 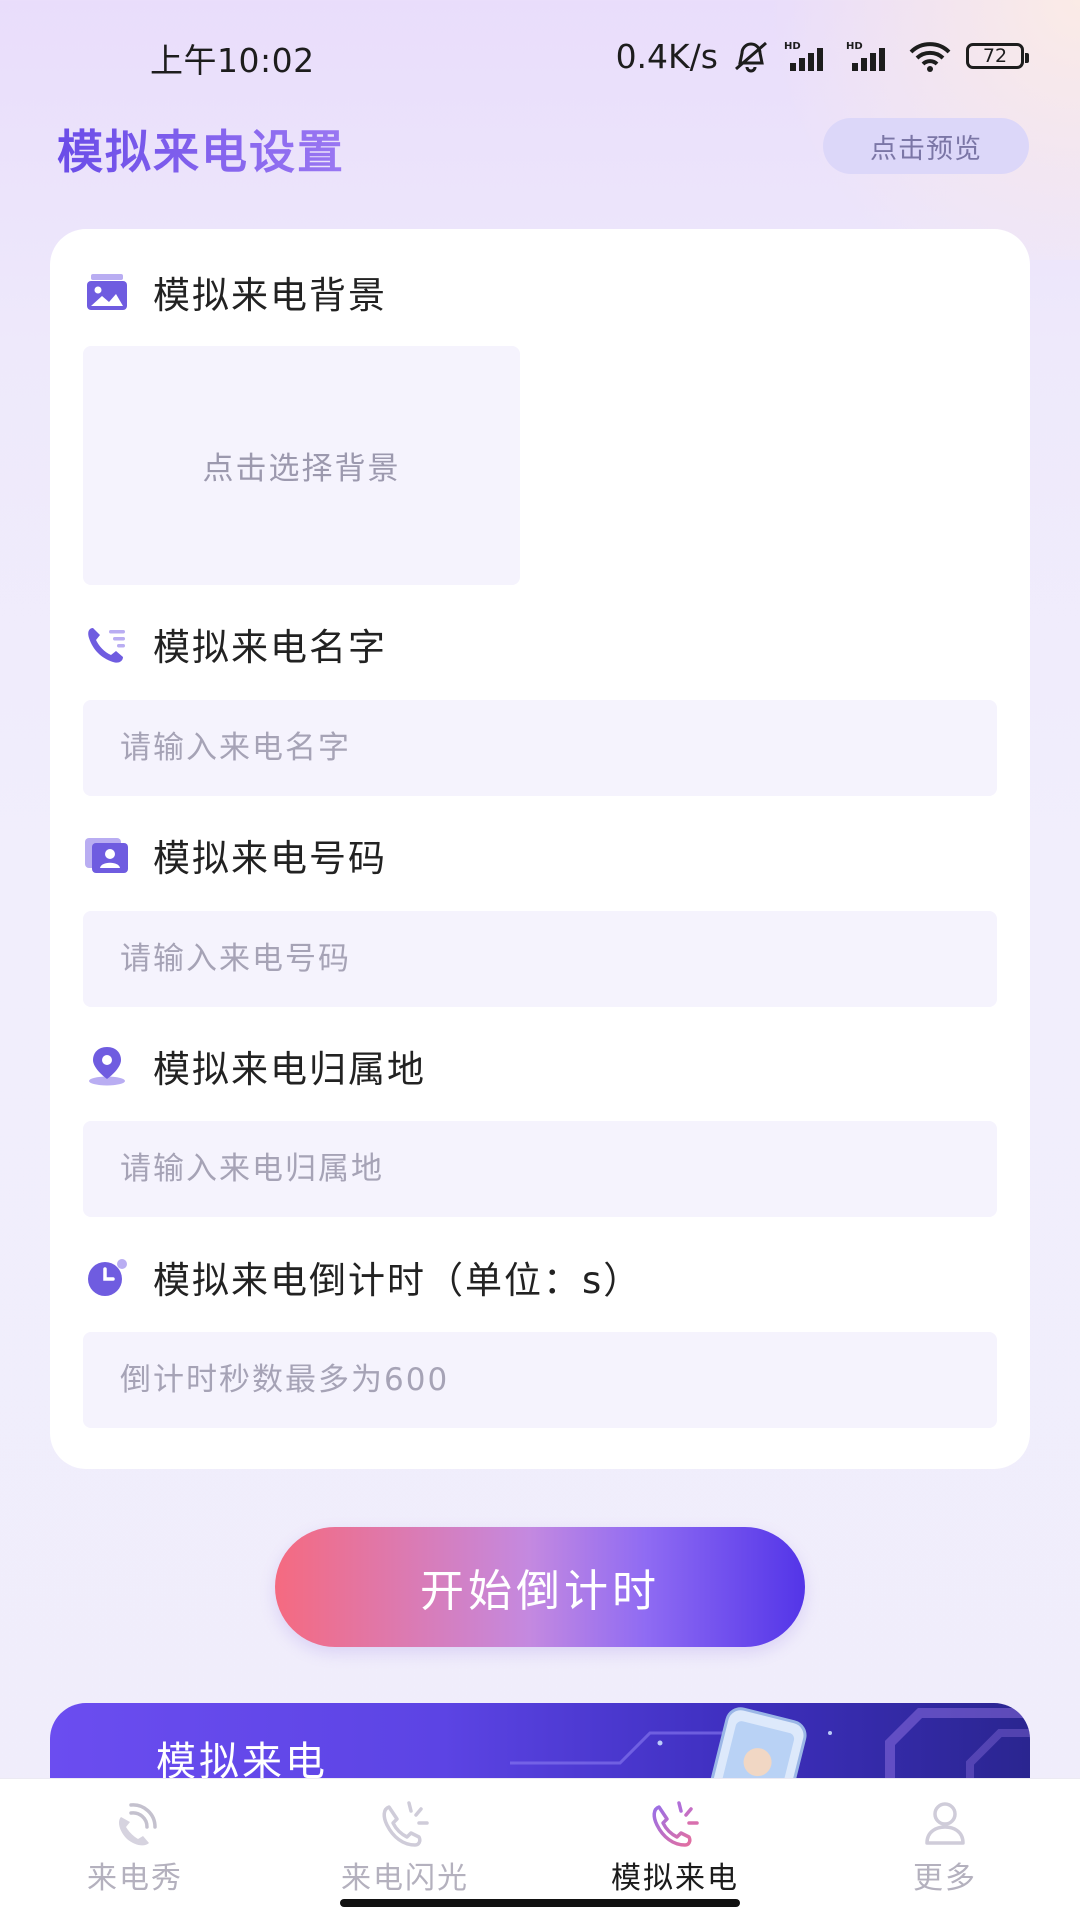 What do you see at coordinates (557, 748) in the screenshot?
I see `name-input` at bounding box center [557, 748].